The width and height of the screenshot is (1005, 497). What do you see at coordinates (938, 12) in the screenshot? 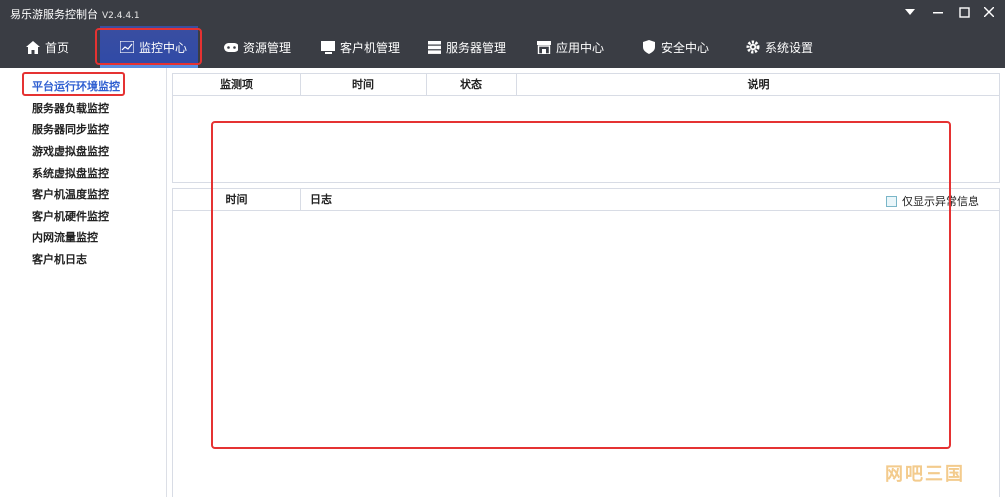
I see `minimize-icon` at bounding box center [938, 12].